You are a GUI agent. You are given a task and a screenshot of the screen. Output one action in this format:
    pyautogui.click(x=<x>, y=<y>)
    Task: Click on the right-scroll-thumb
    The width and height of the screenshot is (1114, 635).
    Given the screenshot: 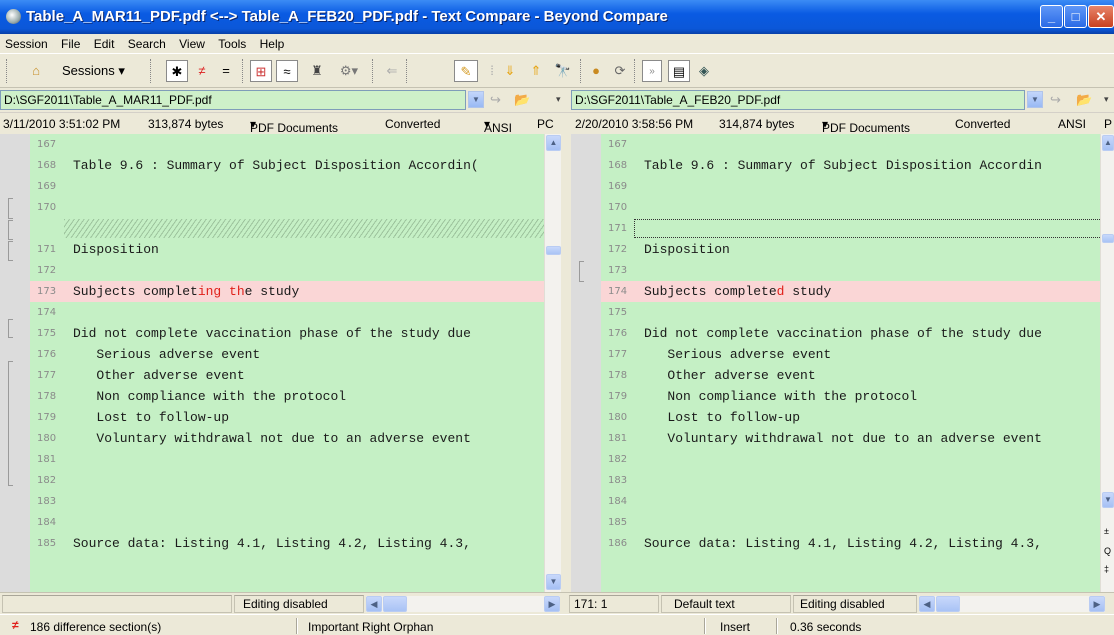 What is the action you would take?
    pyautogui.click(x=1108, y=238)
    